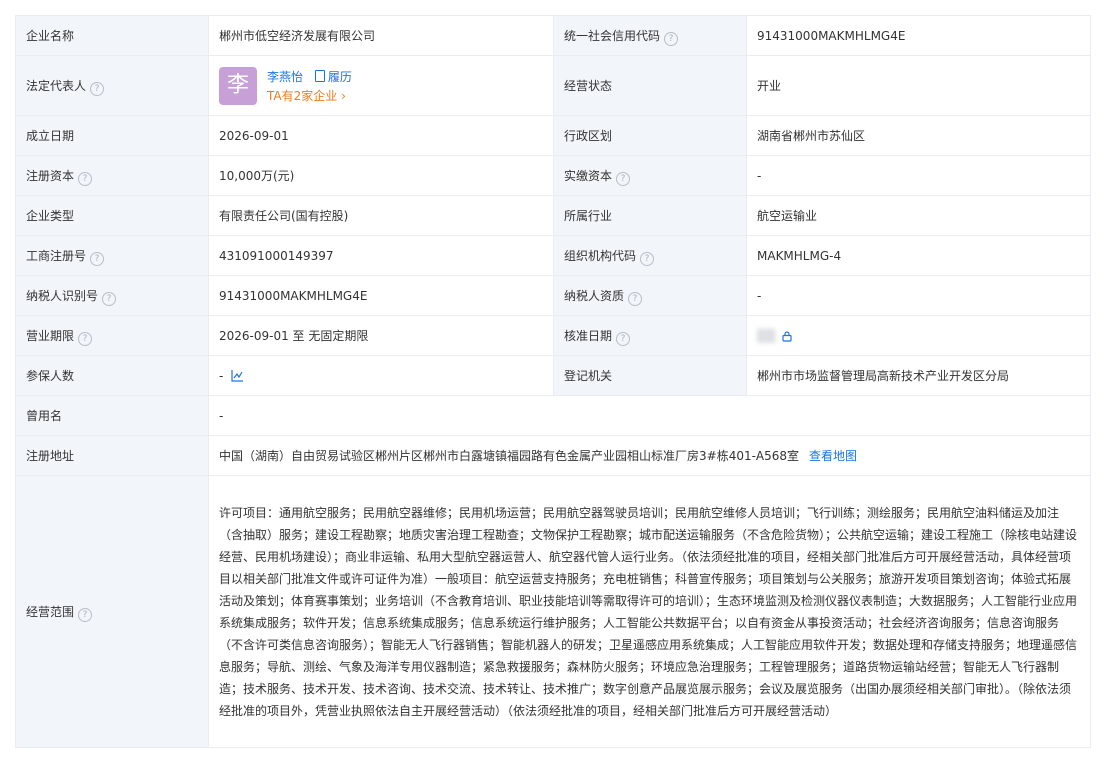  What do you see at coordinates (649, 415) in the screenshot?
I see `former-name-value: -` at bounding box center [649, 415].